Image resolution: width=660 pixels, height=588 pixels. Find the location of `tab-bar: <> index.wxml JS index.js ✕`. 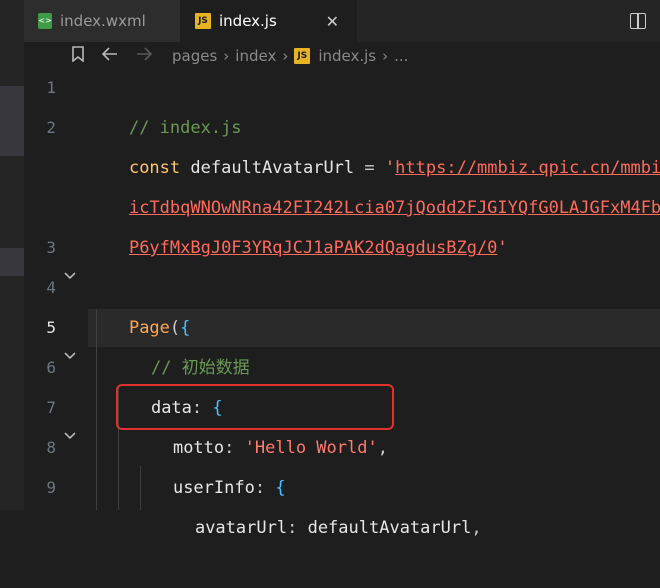

tab-bar: <> index.wxml JS index.js ✕ is located at coordinates (342, 21).